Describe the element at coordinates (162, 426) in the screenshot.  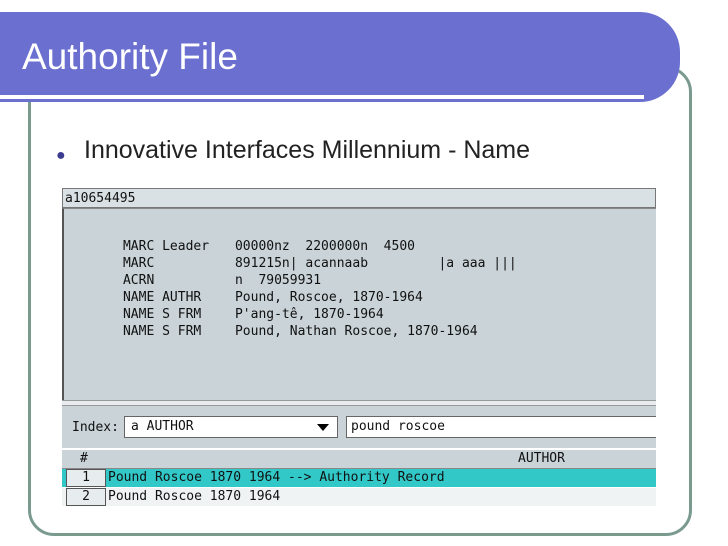
I see `index-select-value: a AUTHOR` at that location.